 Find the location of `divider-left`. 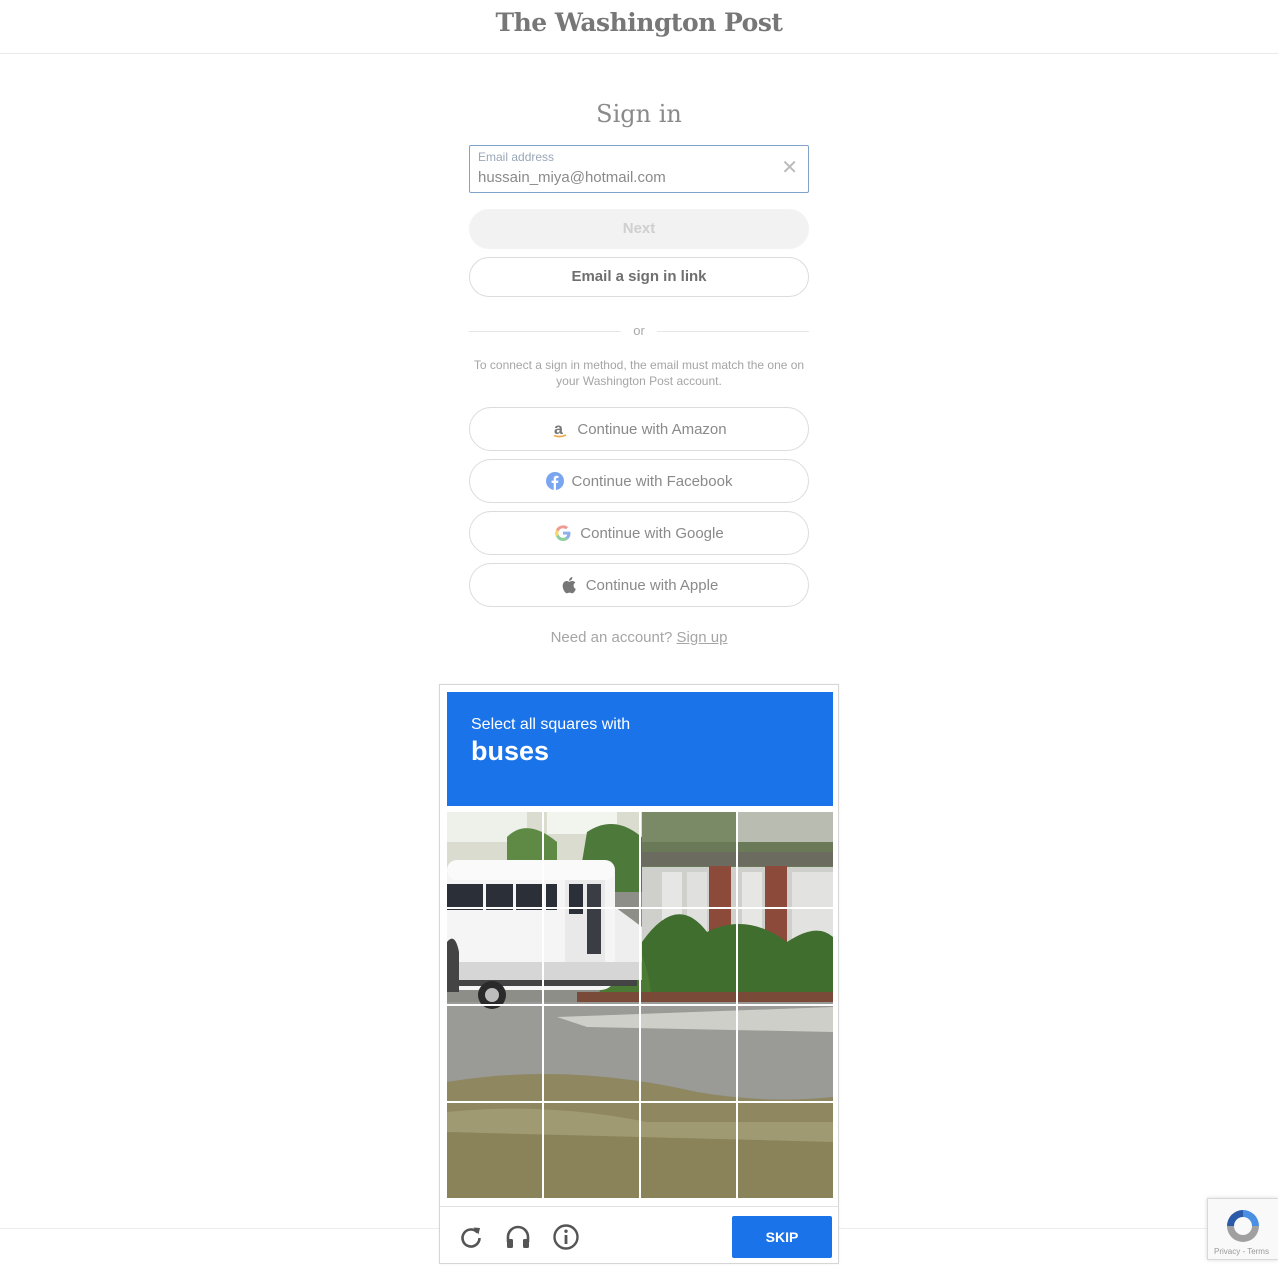

divider-left is located at coordinates (545, 331).